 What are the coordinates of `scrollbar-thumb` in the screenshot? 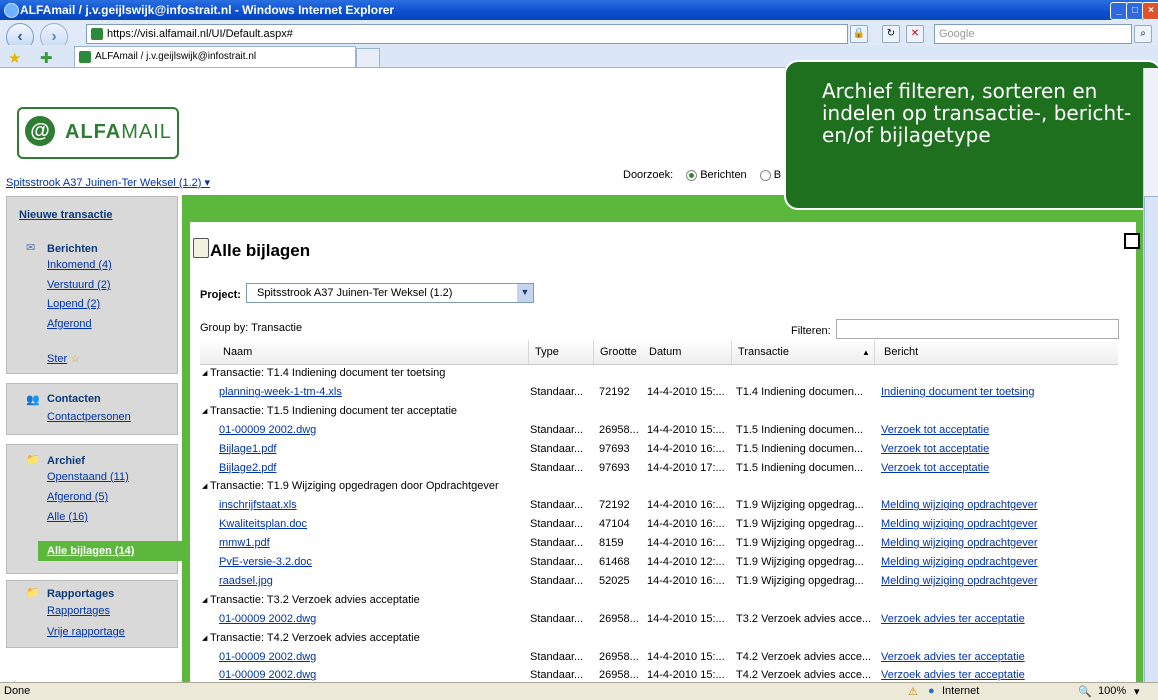 It's located at (1151, 441).